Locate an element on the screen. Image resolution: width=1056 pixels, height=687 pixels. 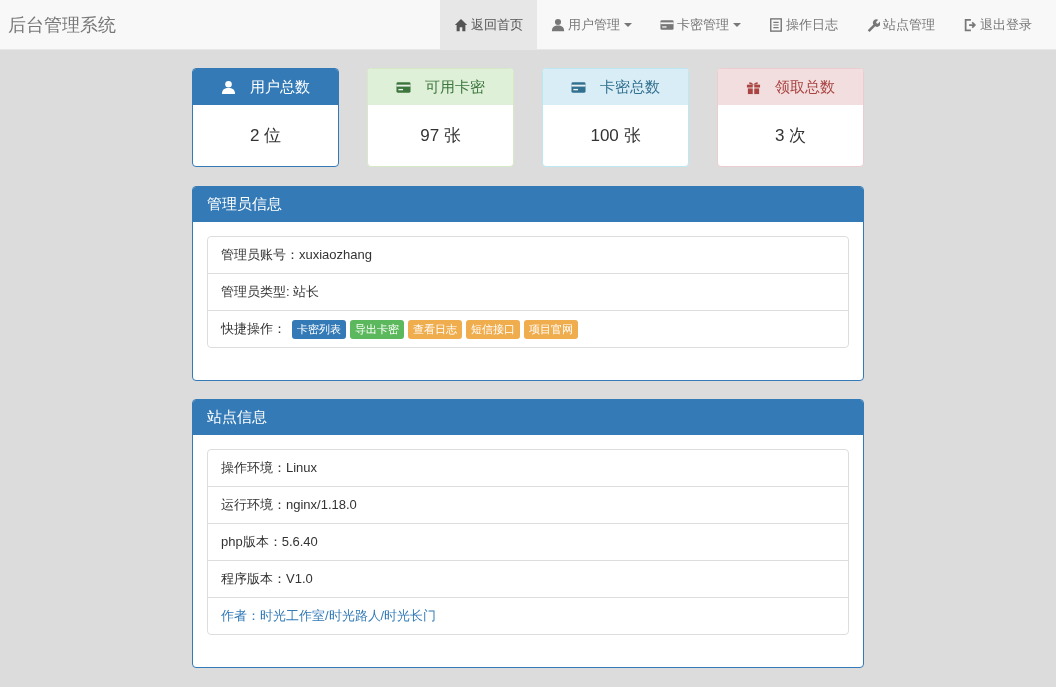
list-icon is located at coordinates (776, 24).